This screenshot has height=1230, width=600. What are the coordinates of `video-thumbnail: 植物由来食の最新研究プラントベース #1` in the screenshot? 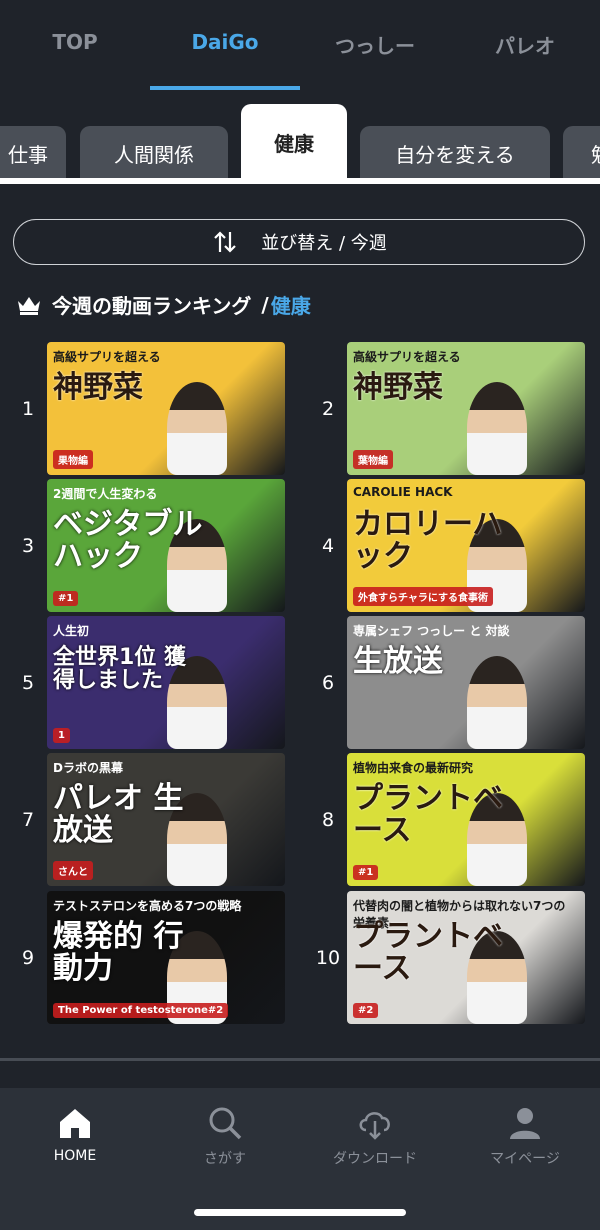 It's located at (466, 819).